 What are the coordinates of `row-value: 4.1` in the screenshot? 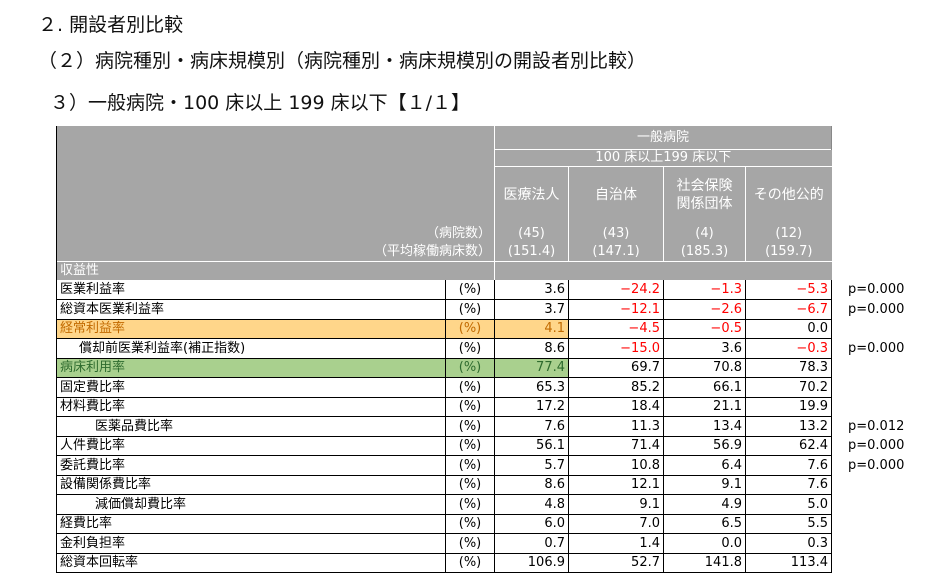 It's located at (531, 329).